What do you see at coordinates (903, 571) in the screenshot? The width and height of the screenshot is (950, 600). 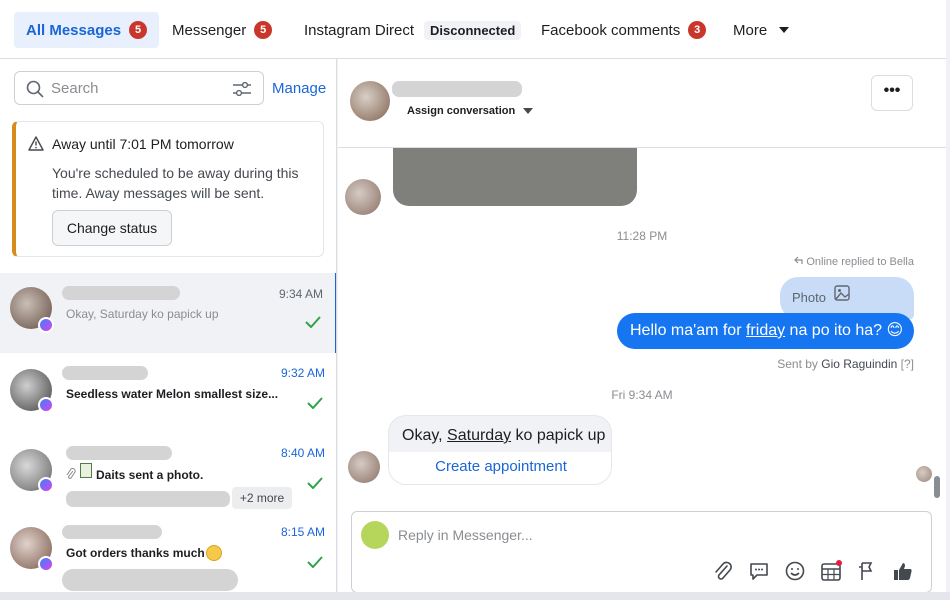 I see `thumbs-up-icon` at bounding box center [903, 571].